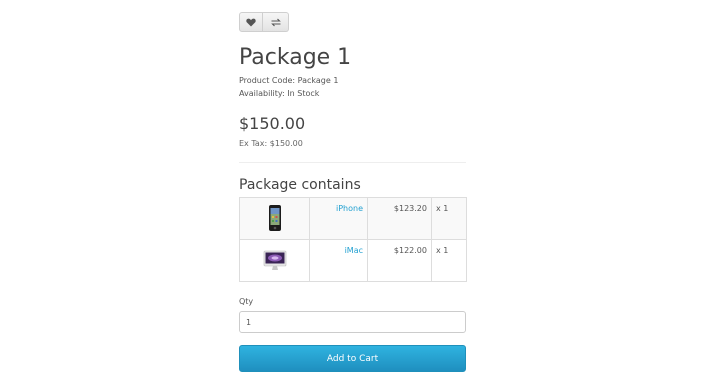  I want to click on table-row: iPhone $123.20 x 1, so click(353, 218).